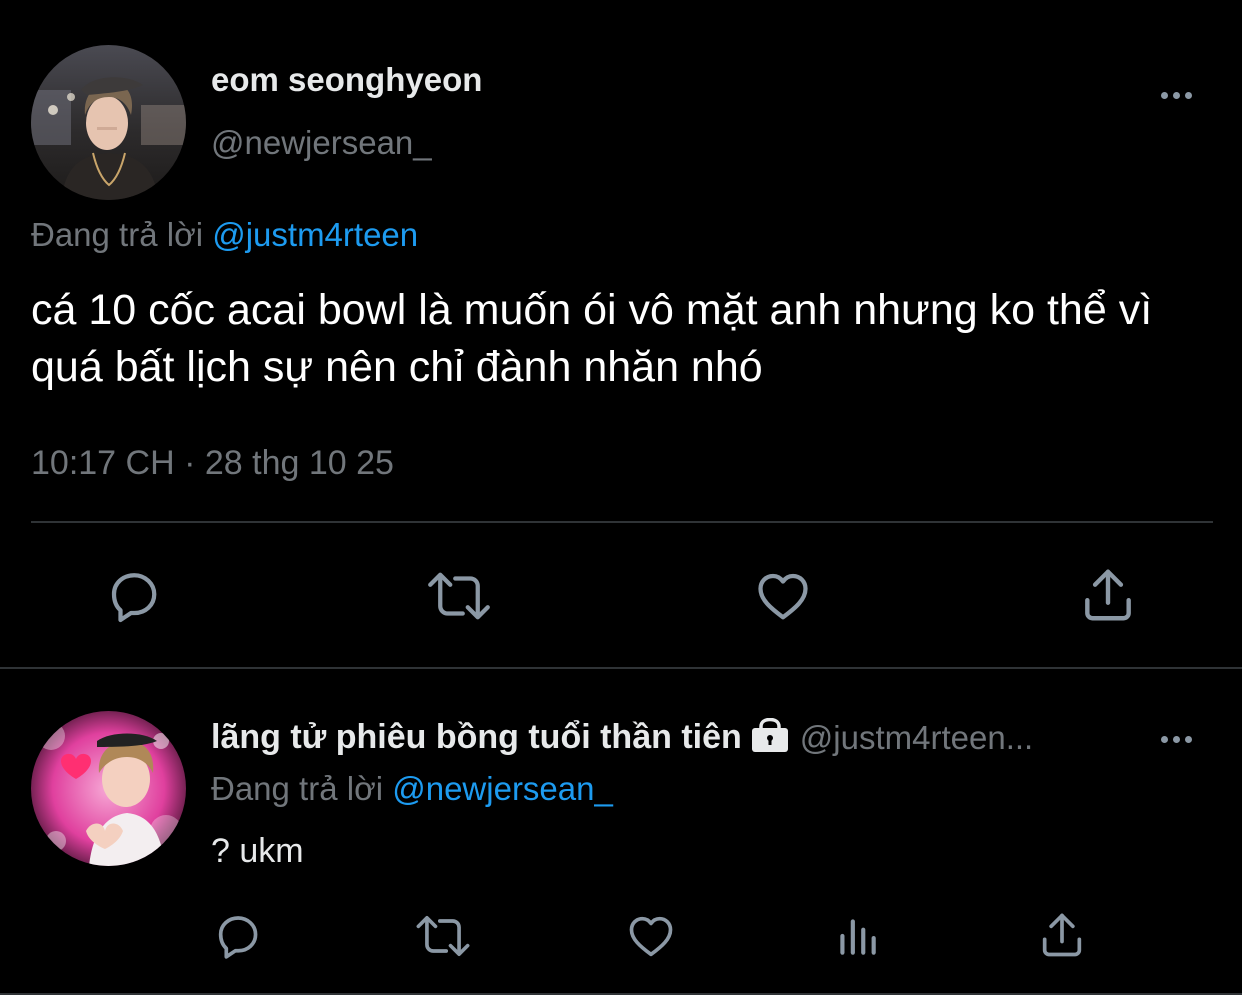  Describe the element at coordinates (321, 143) in the screenshot. I see `user-handle: @newjersean_` at that location.